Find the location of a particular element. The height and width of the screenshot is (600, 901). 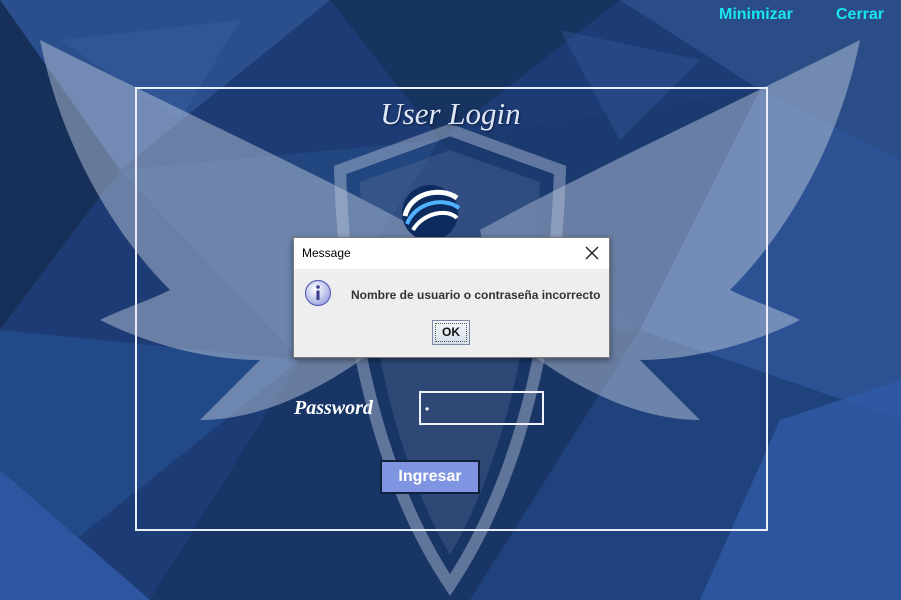

minimize-button: Minimizar is located at coordinates (756, 15).